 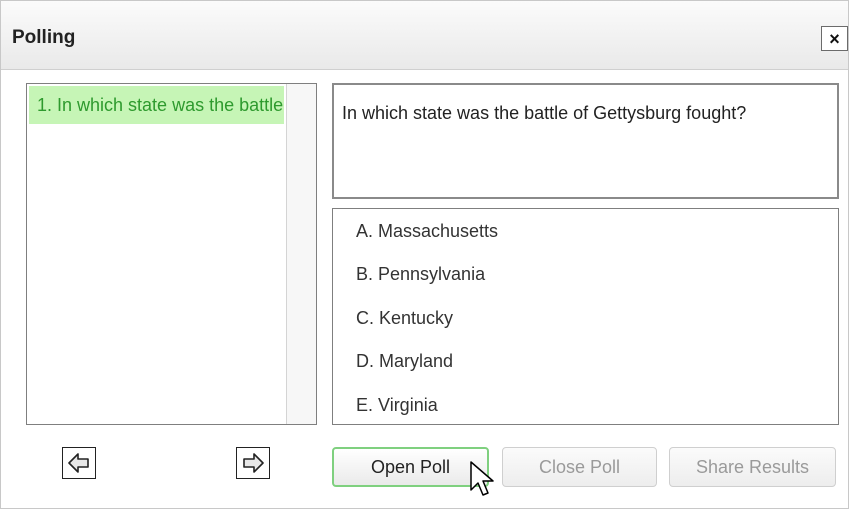 What do you see at coordinates (44, 37) in the screenshot?
I see `dialog-title: Polling` at bounding box center [44, 37].